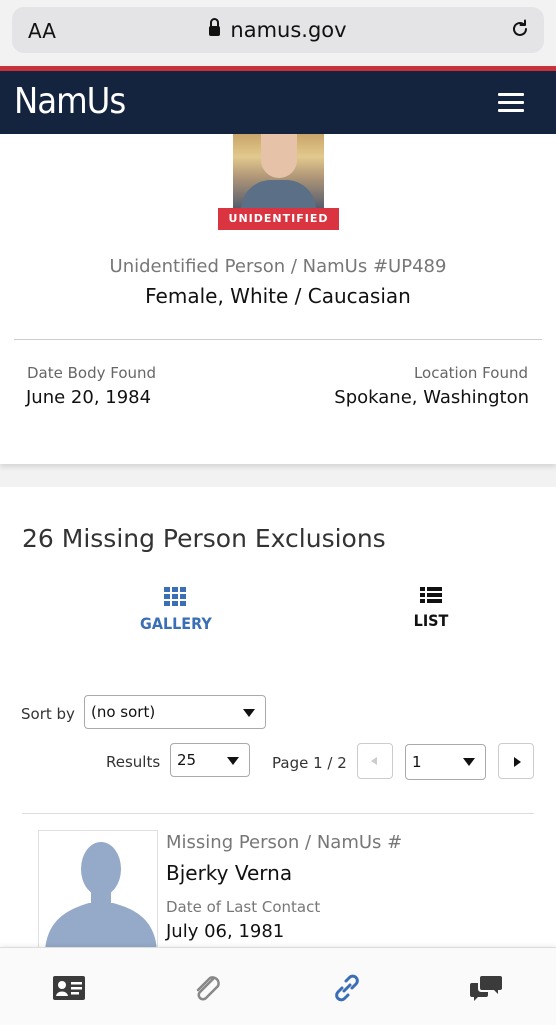 This screenshot has height=1025, width=556. I want to click on browser-toolbar: AA namus.gov, so click(278, 33).